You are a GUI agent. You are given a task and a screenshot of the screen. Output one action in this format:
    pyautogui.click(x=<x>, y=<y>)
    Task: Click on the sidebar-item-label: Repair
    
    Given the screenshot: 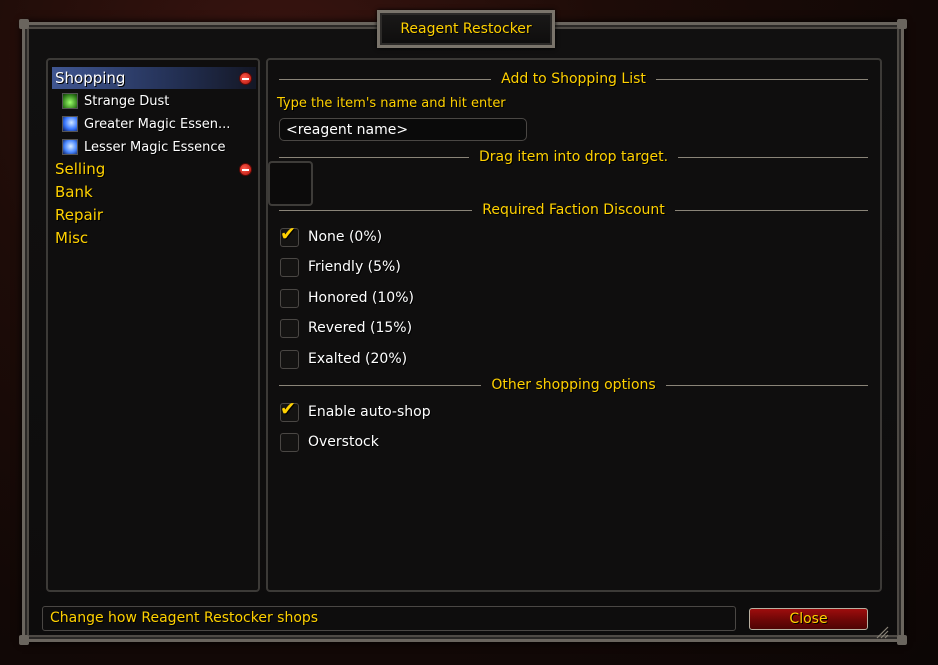 What is the action you would take?
    pyautogui.click(x=79, y=215)
    